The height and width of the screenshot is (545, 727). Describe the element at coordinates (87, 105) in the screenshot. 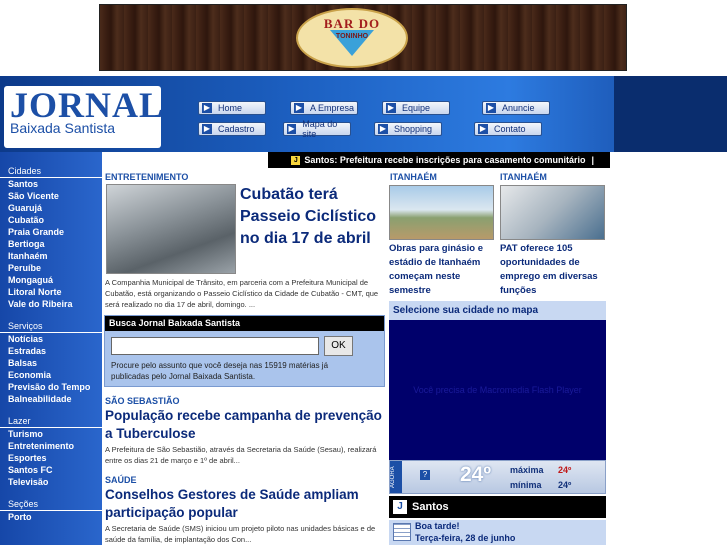

I see `logo-title: JORNAL` at that location.